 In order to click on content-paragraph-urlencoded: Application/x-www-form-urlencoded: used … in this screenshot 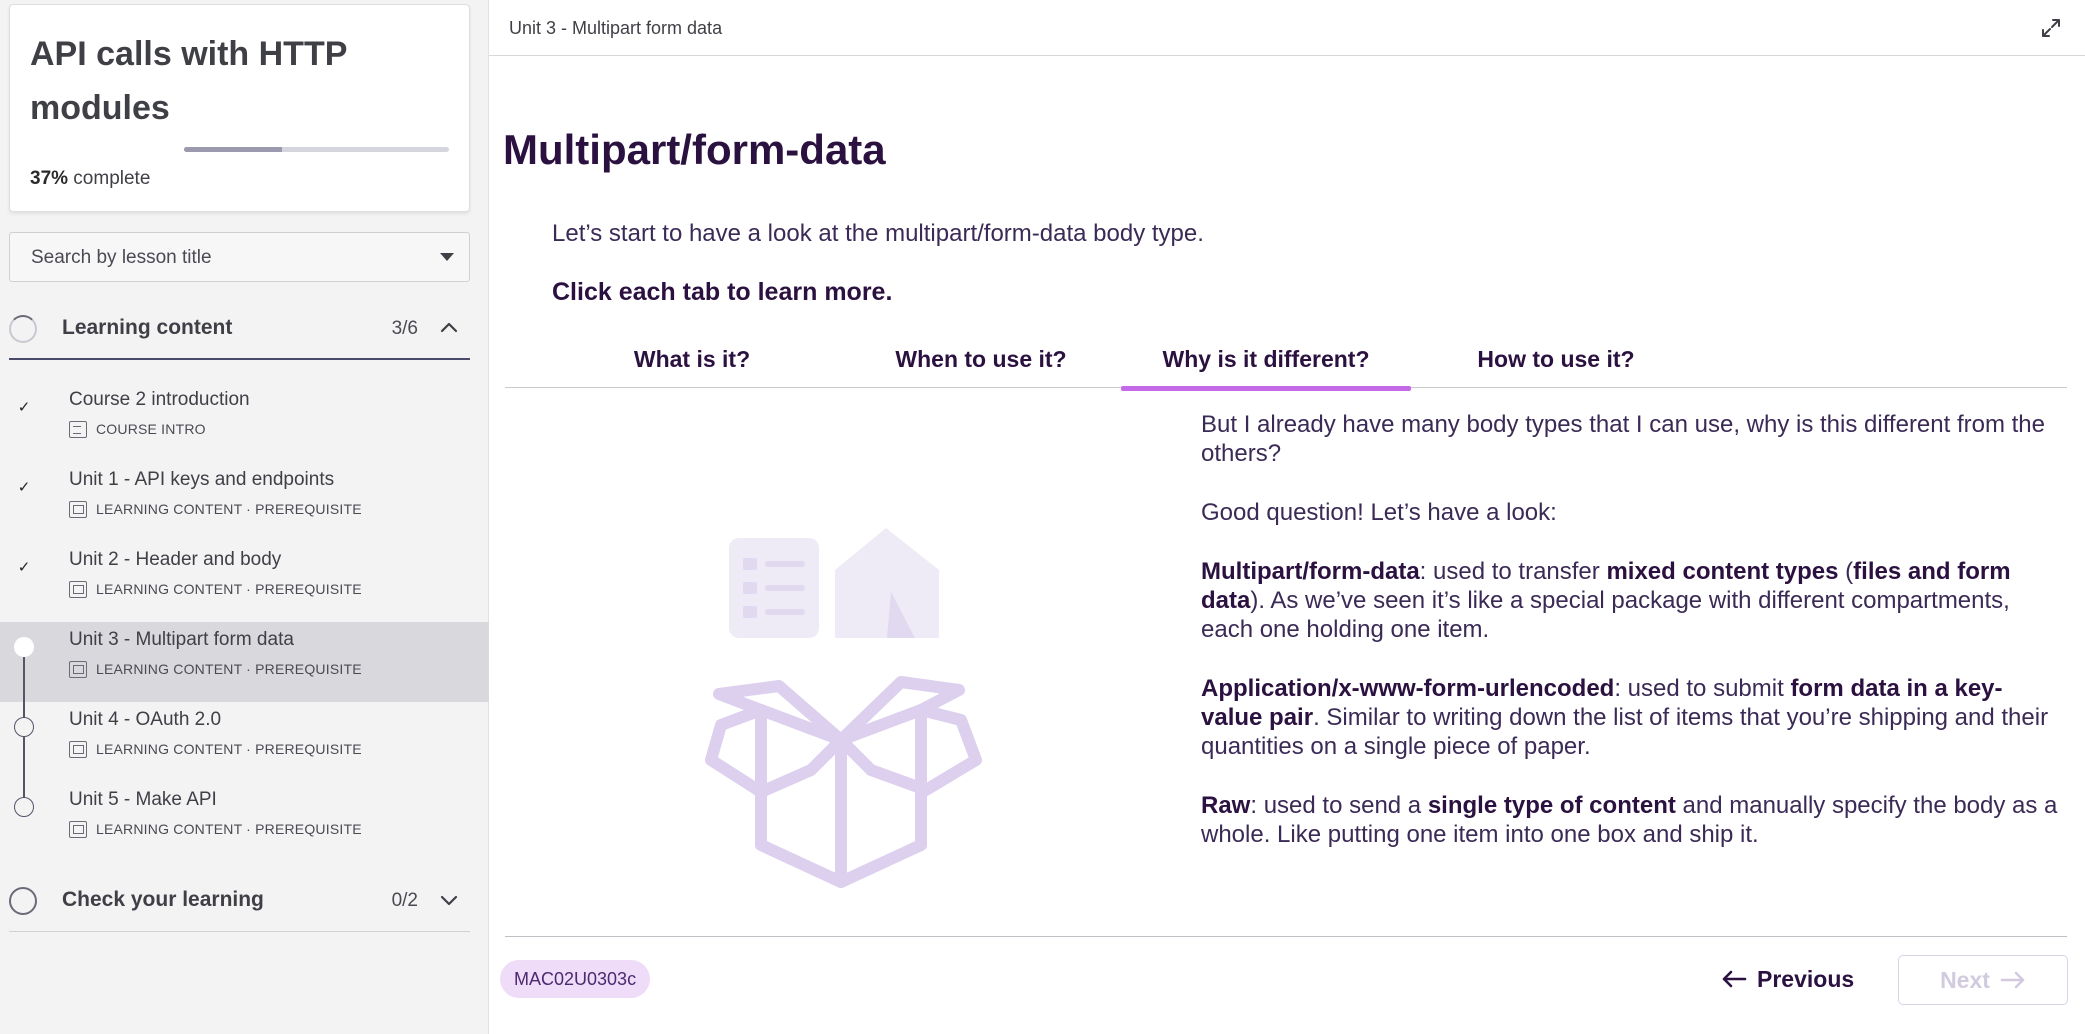, I will do `click(1631, 717)`.